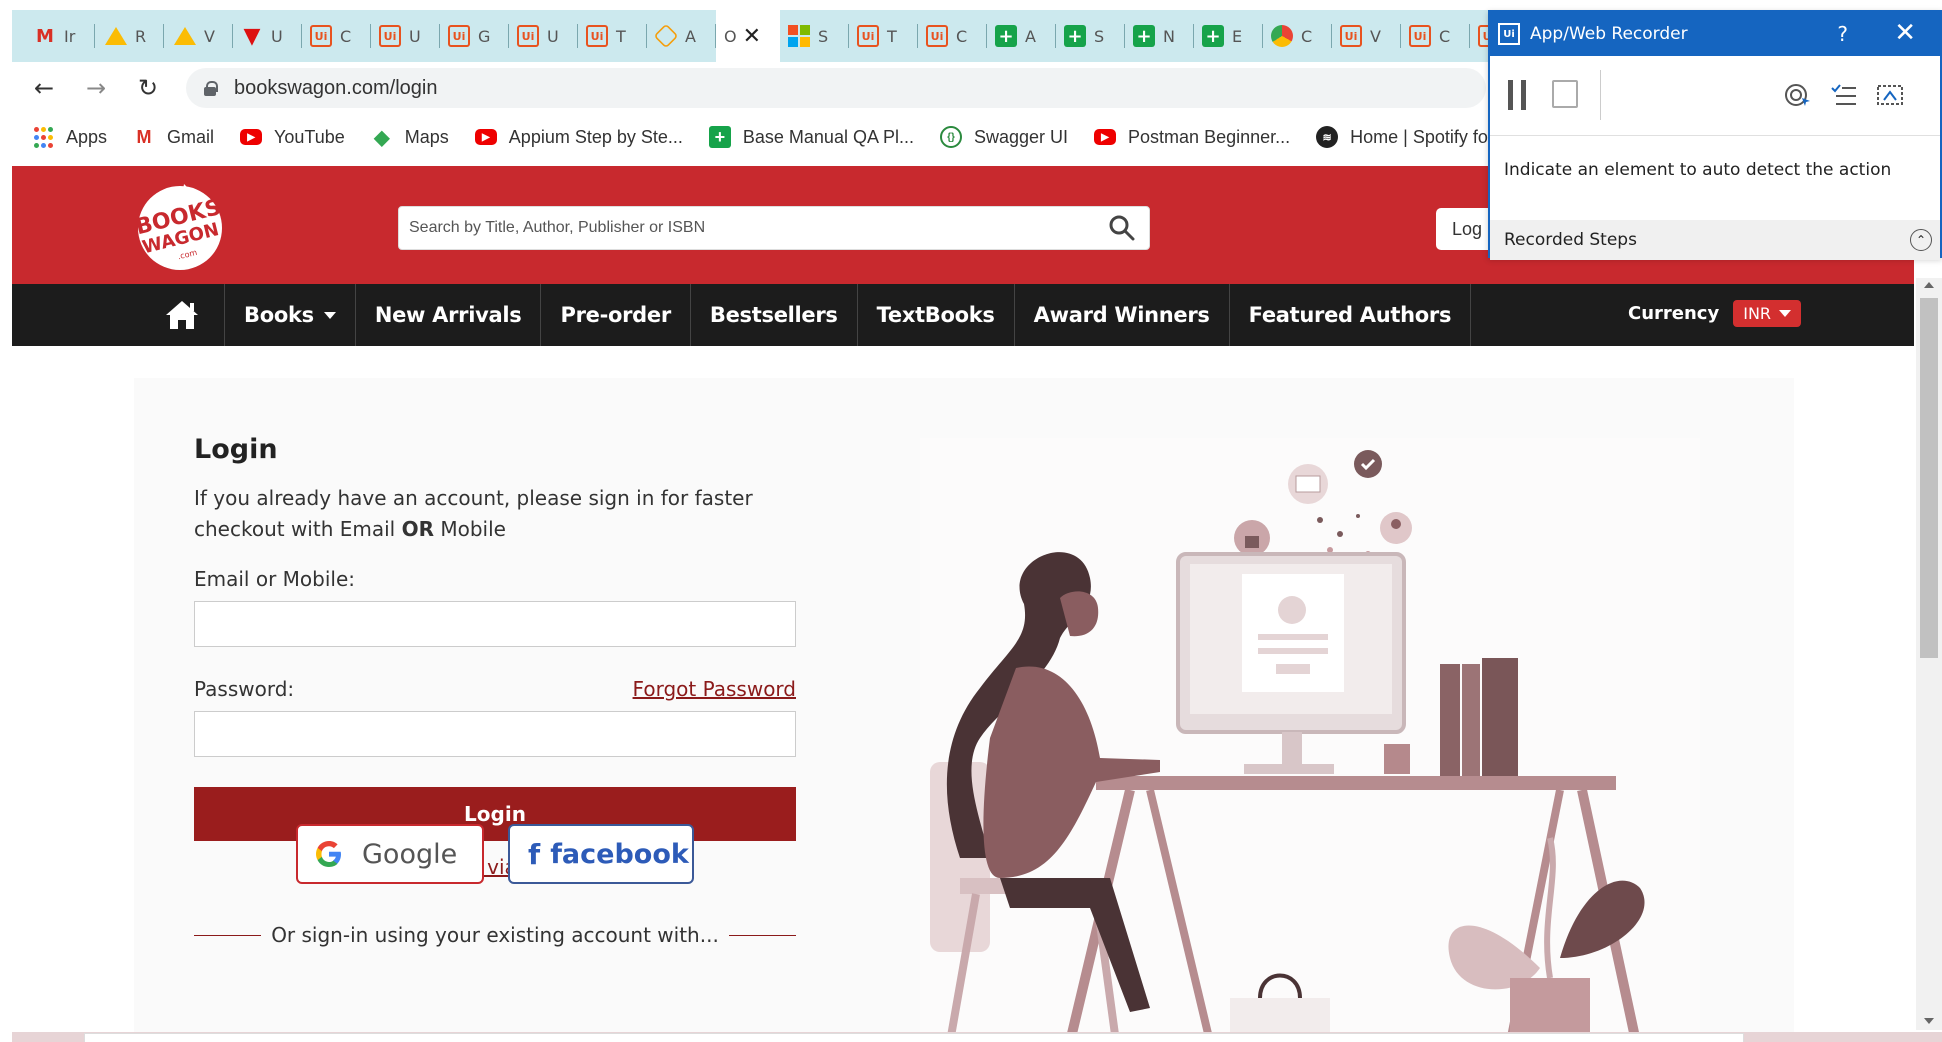  What do you see at coordinates (1366, 36) in the screenshot?
I see `browser-tab: Ui V` at bounding box center [1366, 36].